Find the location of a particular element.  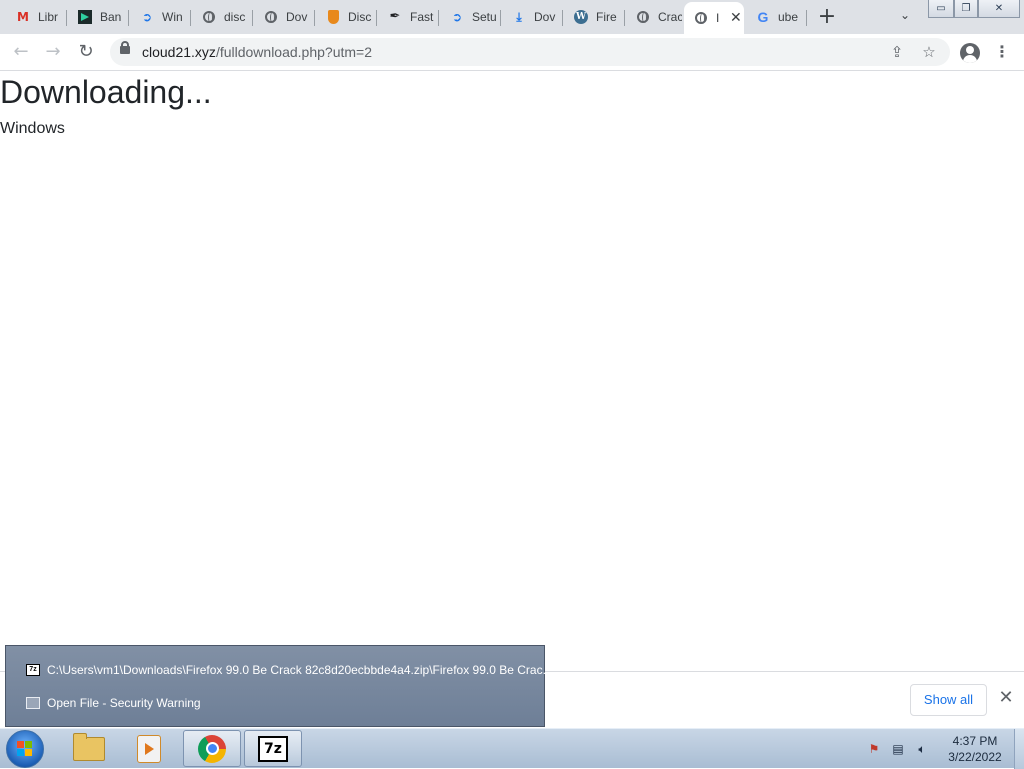

tab-bandcamp: Ban is located at coordinates (98, 17).